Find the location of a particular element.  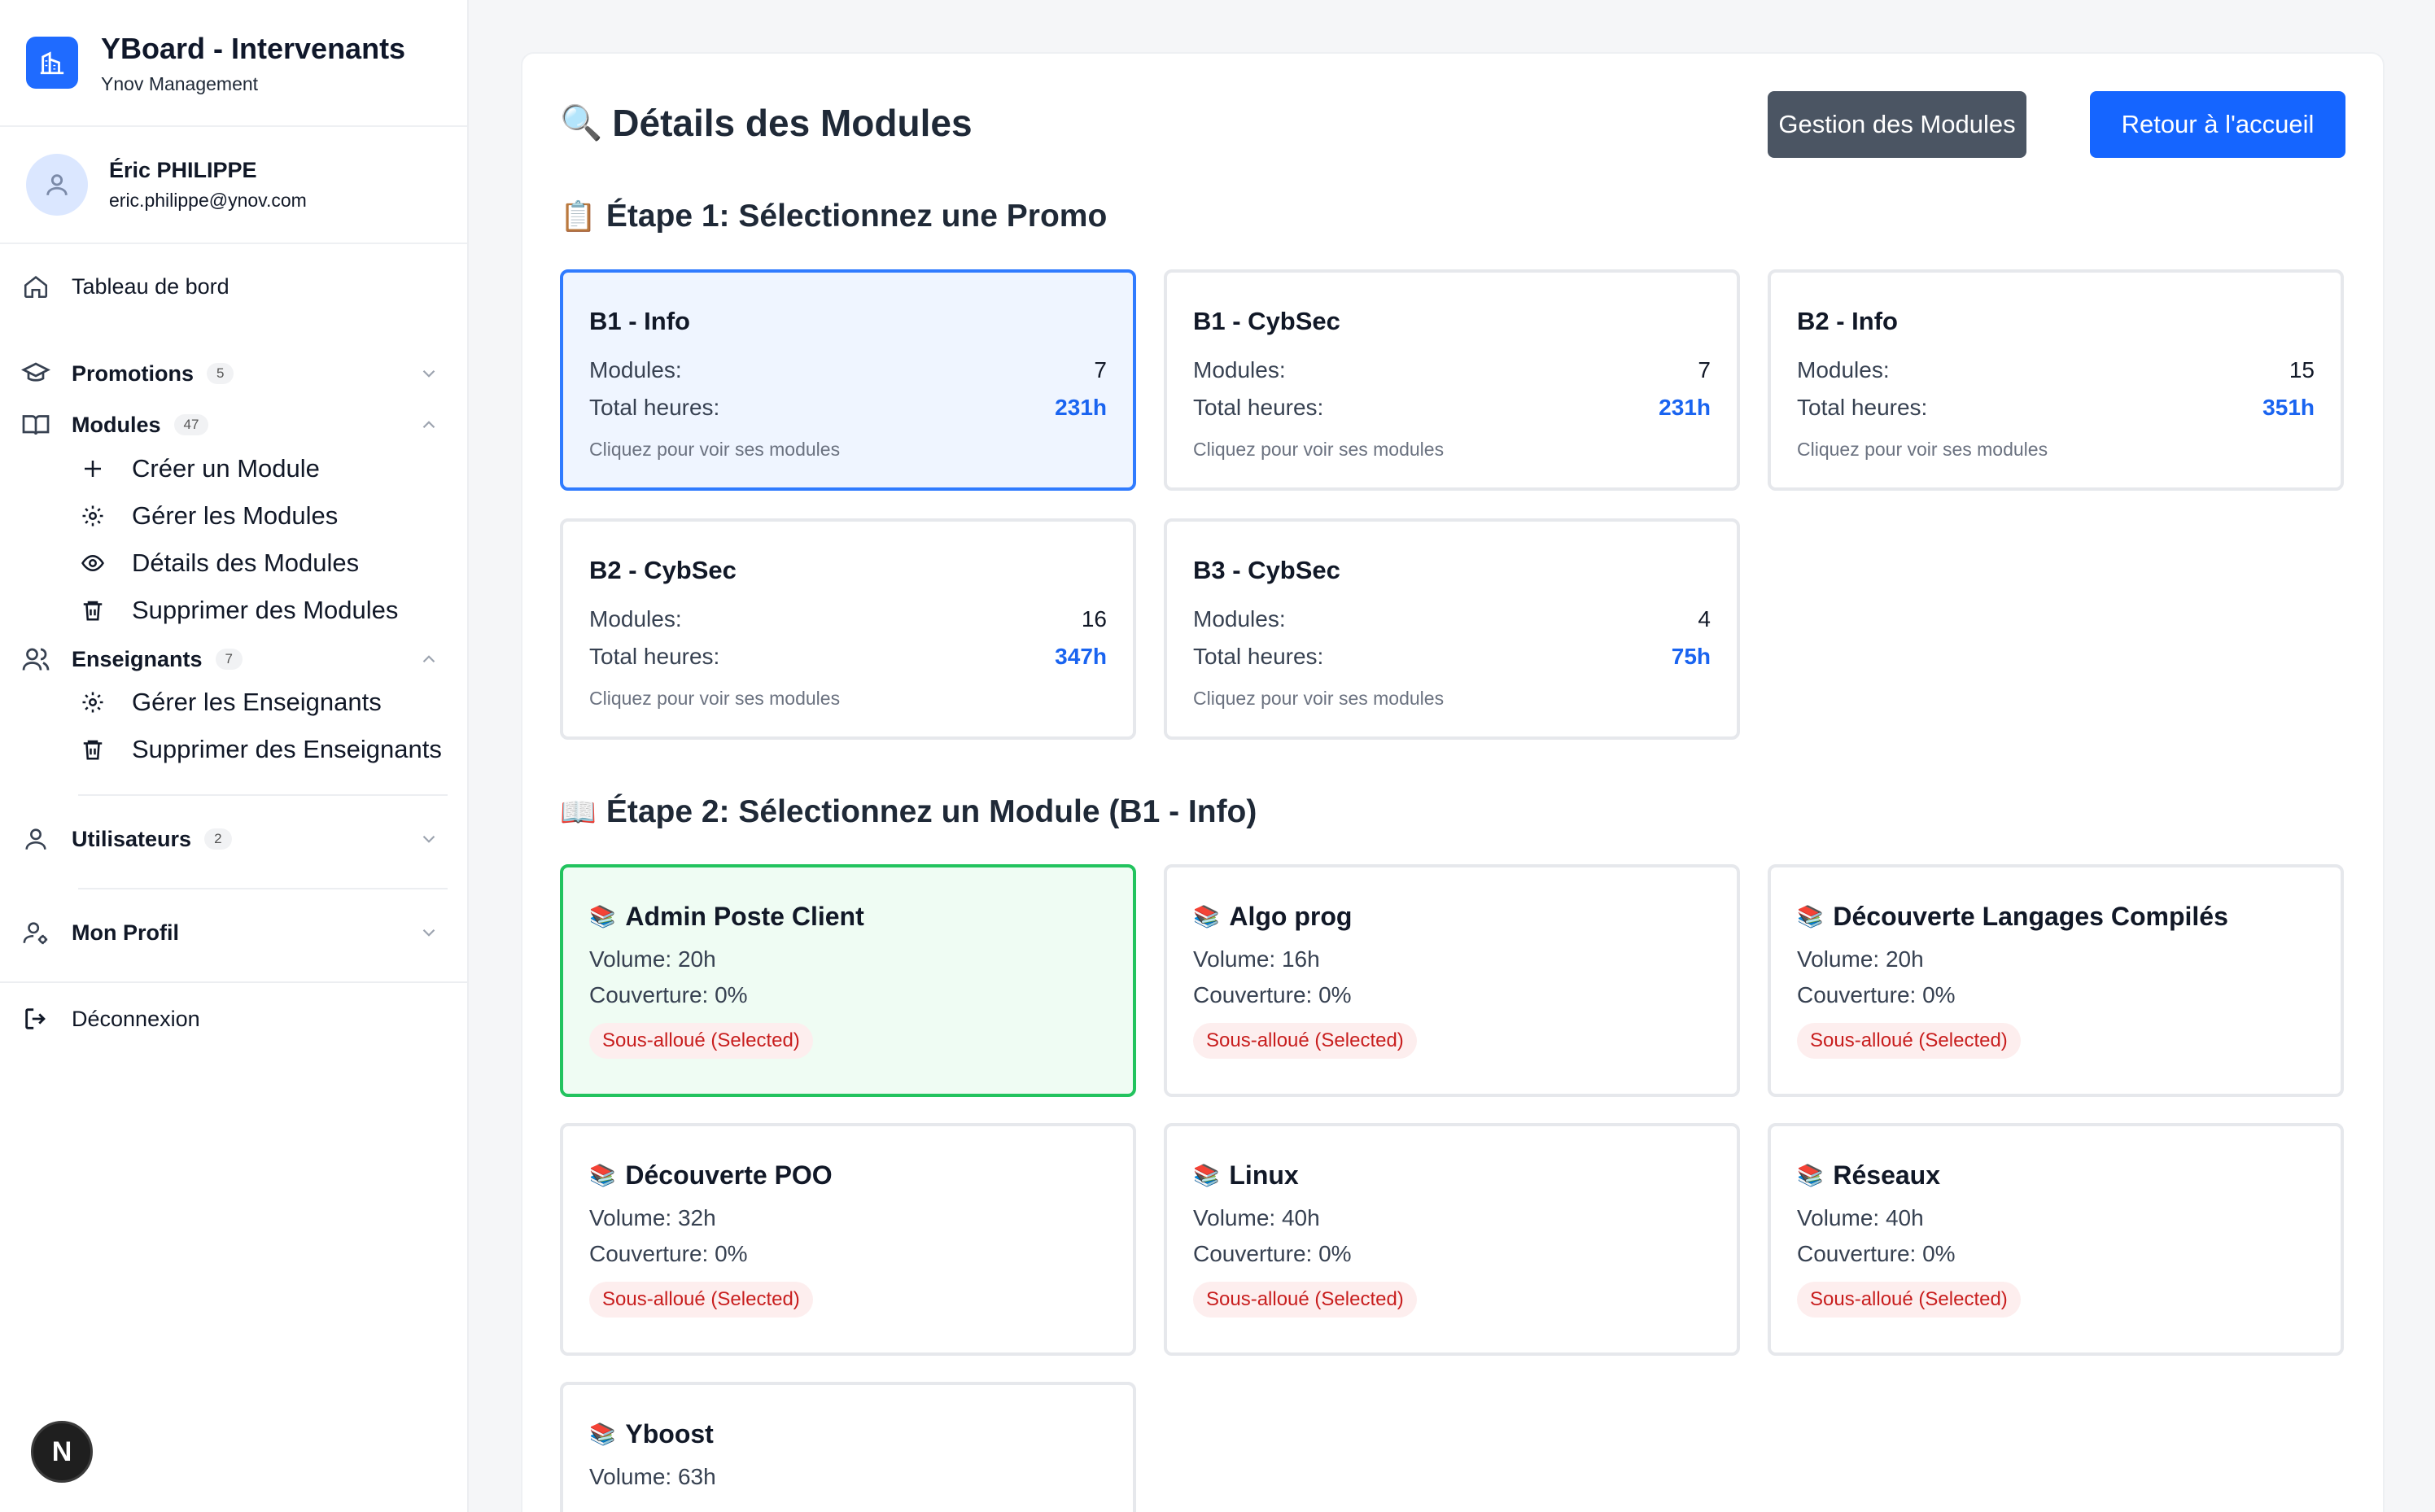

module-name: Admin Poste Client is located at coordinates (744, 916).